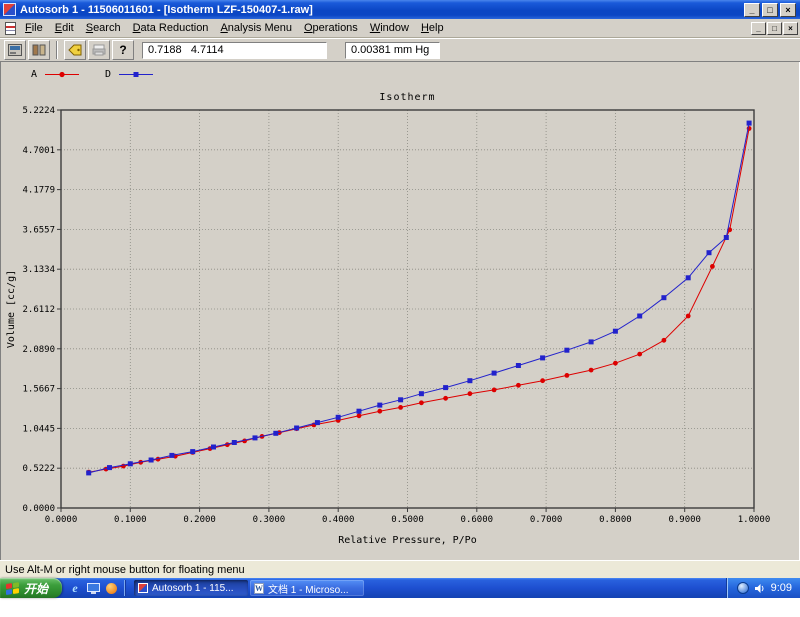  I want to click on desktop-monitor-icon, so click(93, 588).